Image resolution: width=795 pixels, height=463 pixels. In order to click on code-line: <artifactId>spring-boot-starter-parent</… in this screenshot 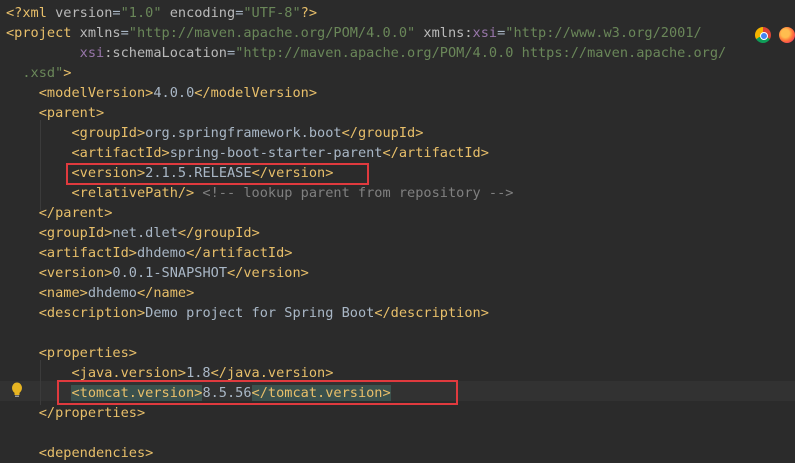, I will do `click(247, 153)`.